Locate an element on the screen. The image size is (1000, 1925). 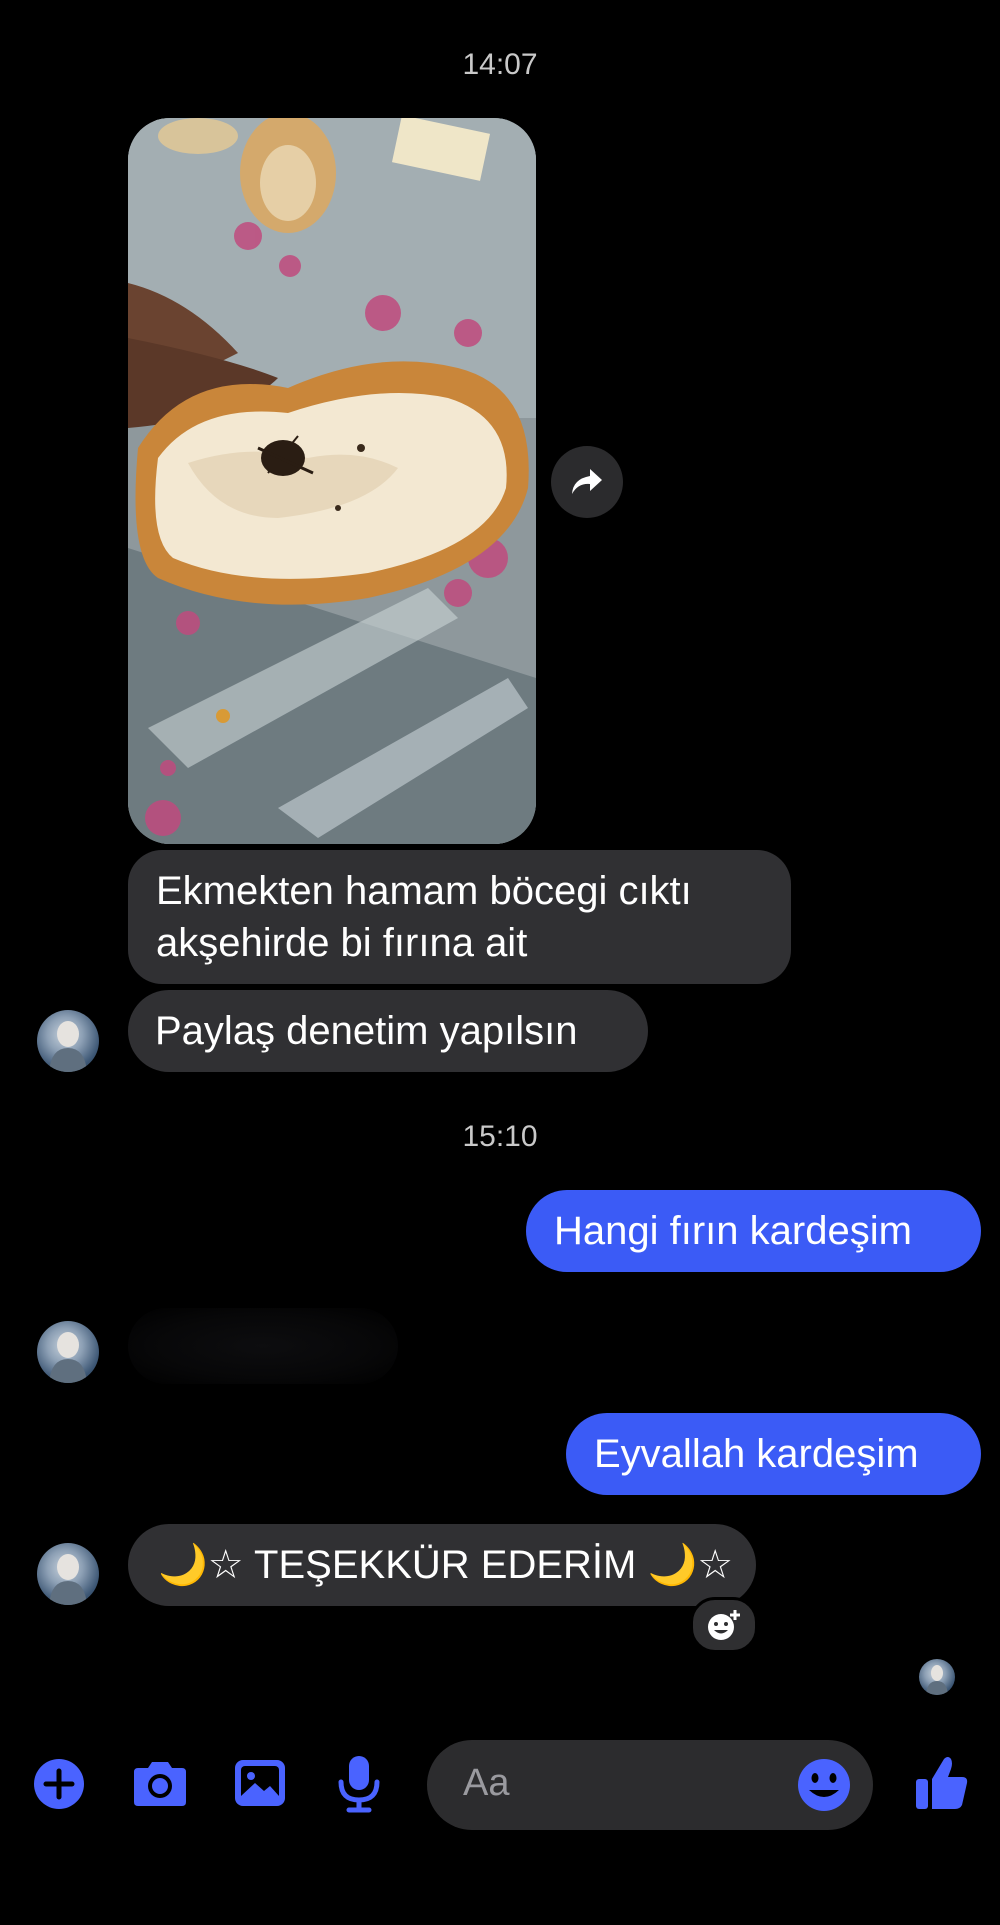
read-receipt-avatar is located at coordinates (937, 1677).